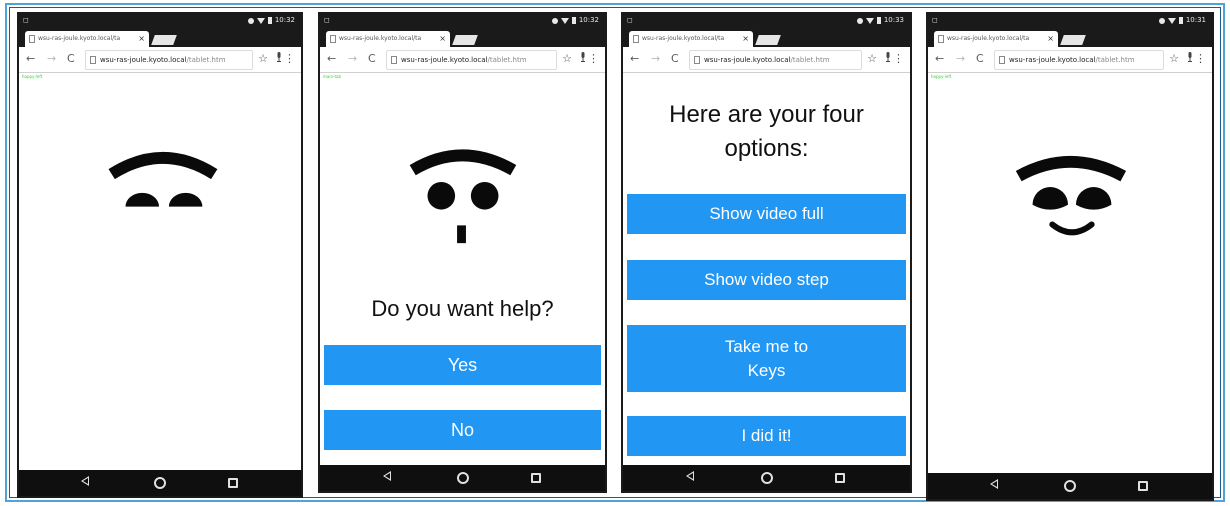 The height and width of the screenshot is (506, 1230). I want to click on url-field: wsu-ras-joule.kyoto.local/tablet.htm, so click(775, 60).